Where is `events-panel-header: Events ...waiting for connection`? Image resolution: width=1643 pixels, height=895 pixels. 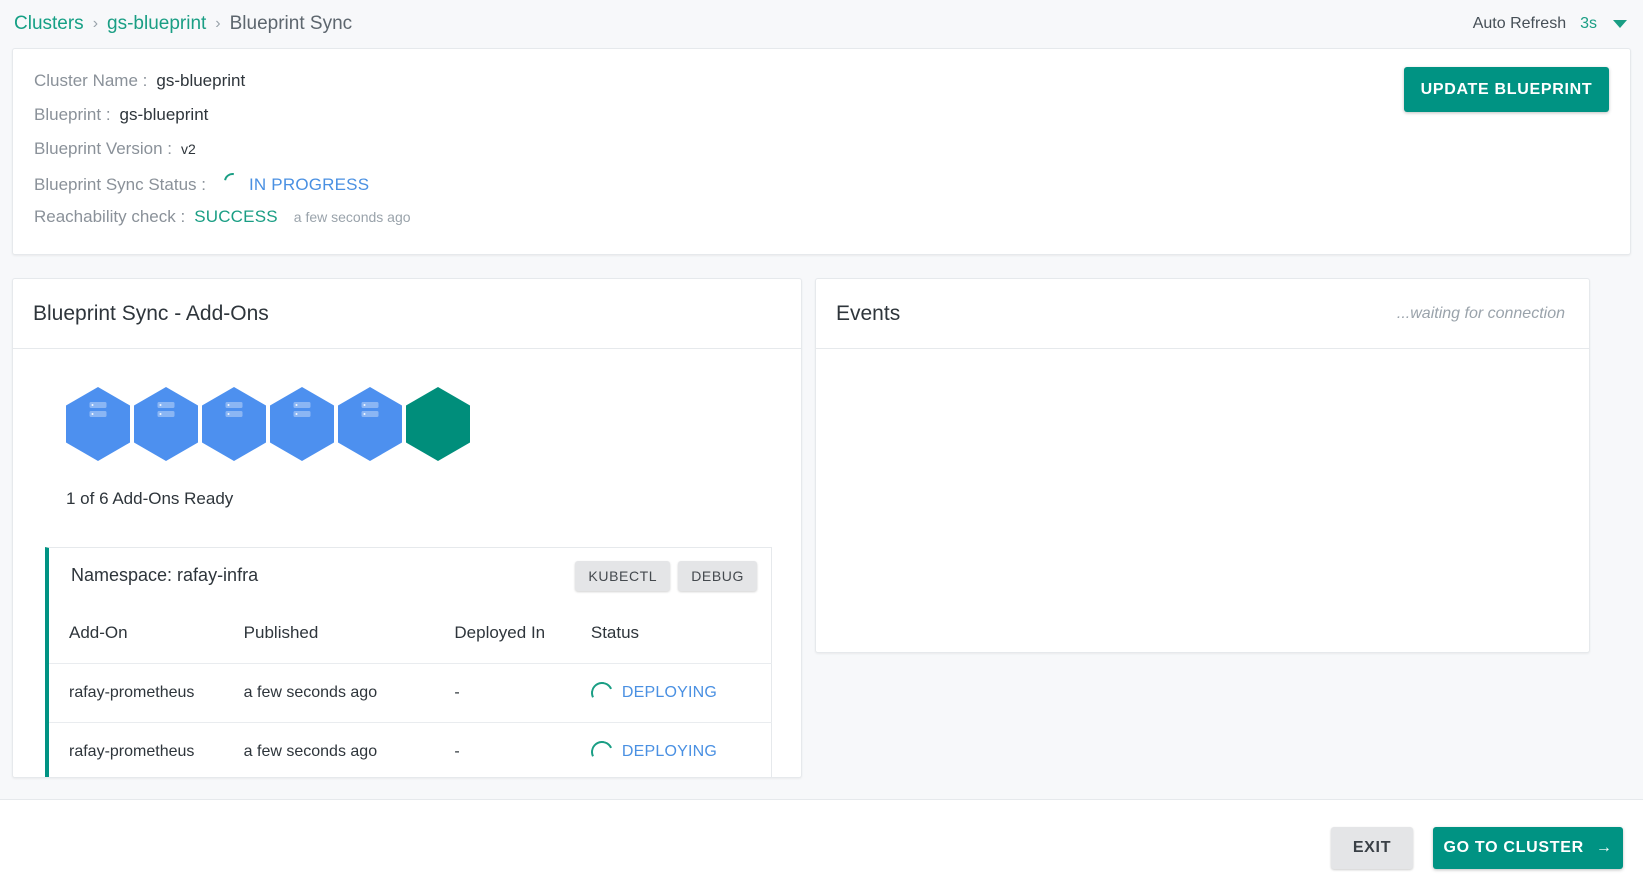 events-panel-header: Events ...waiting for connection is located at coordinates (1202, 314).